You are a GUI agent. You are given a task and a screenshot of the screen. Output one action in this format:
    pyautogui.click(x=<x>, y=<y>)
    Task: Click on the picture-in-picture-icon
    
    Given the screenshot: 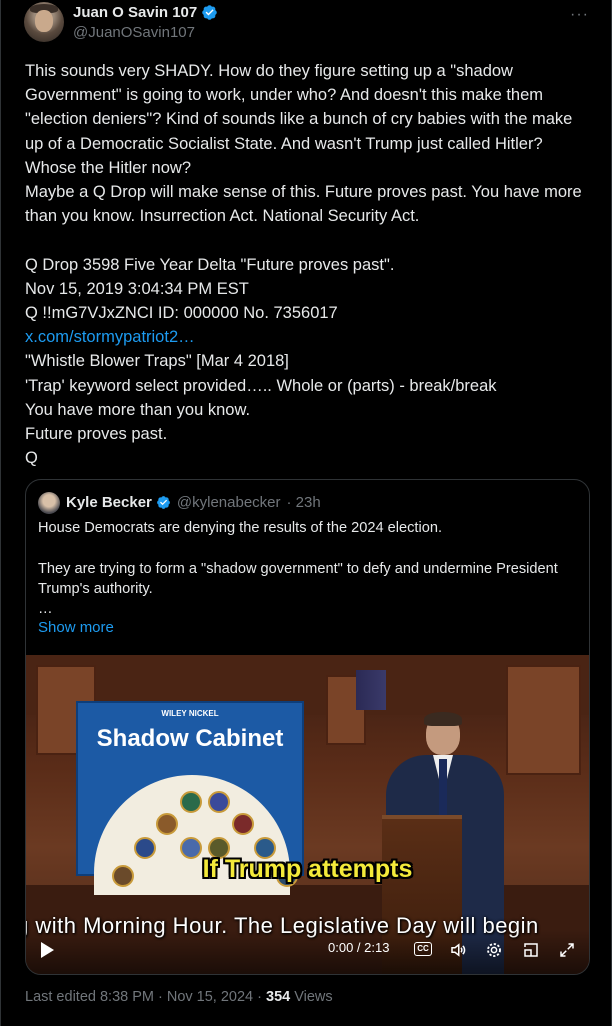 What is the action you would take?
    pyautogui.click(x=531, y=950)
    